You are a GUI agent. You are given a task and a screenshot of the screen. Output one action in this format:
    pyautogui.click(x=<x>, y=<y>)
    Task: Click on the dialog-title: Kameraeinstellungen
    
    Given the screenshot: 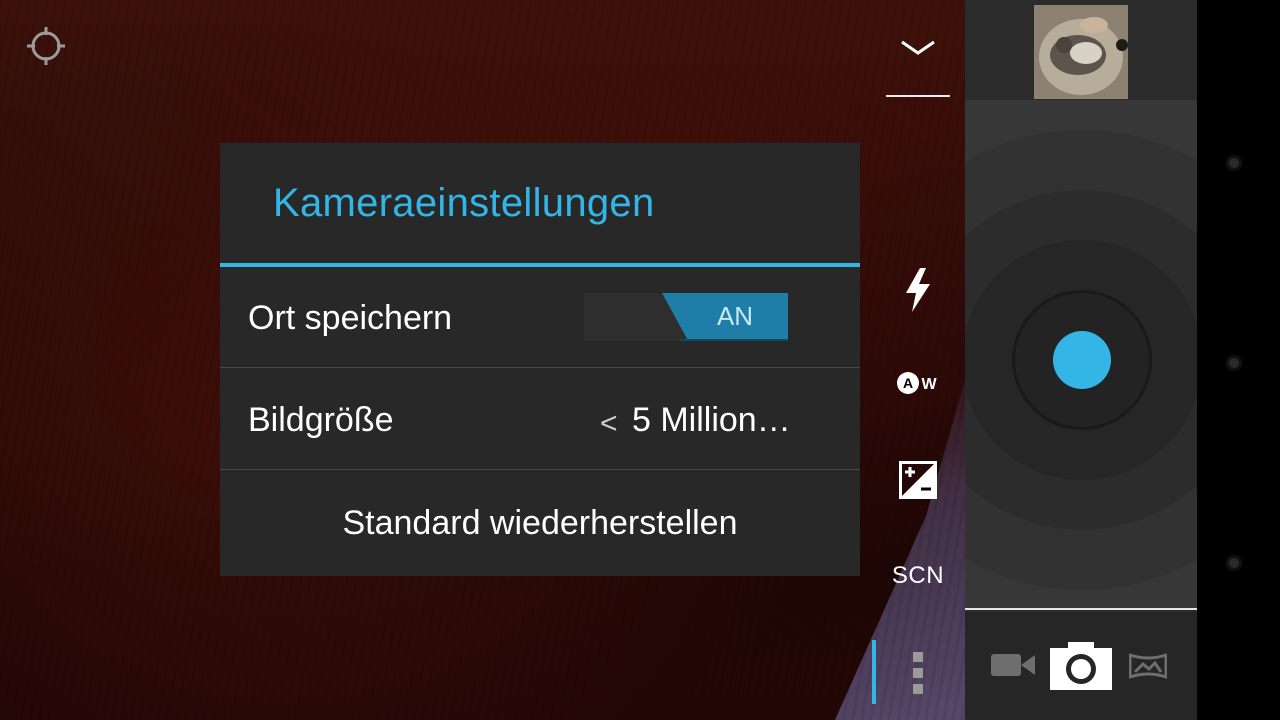 What is the action you would take?
    pyautogui.click(x=464, y=203)
    